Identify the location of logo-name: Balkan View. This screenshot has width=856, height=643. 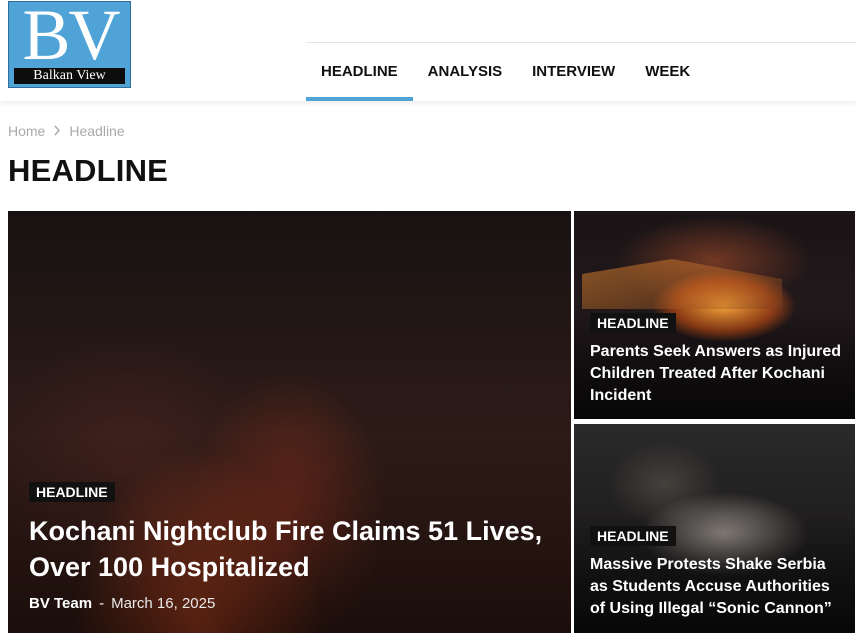
(69, 76).